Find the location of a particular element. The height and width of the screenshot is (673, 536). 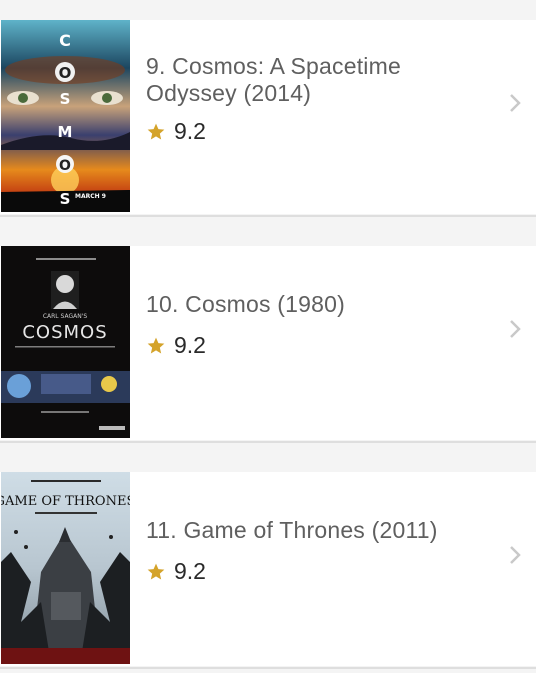

item-title: 11. Game of Thrones (2011) is located at coordinates (311, 530).